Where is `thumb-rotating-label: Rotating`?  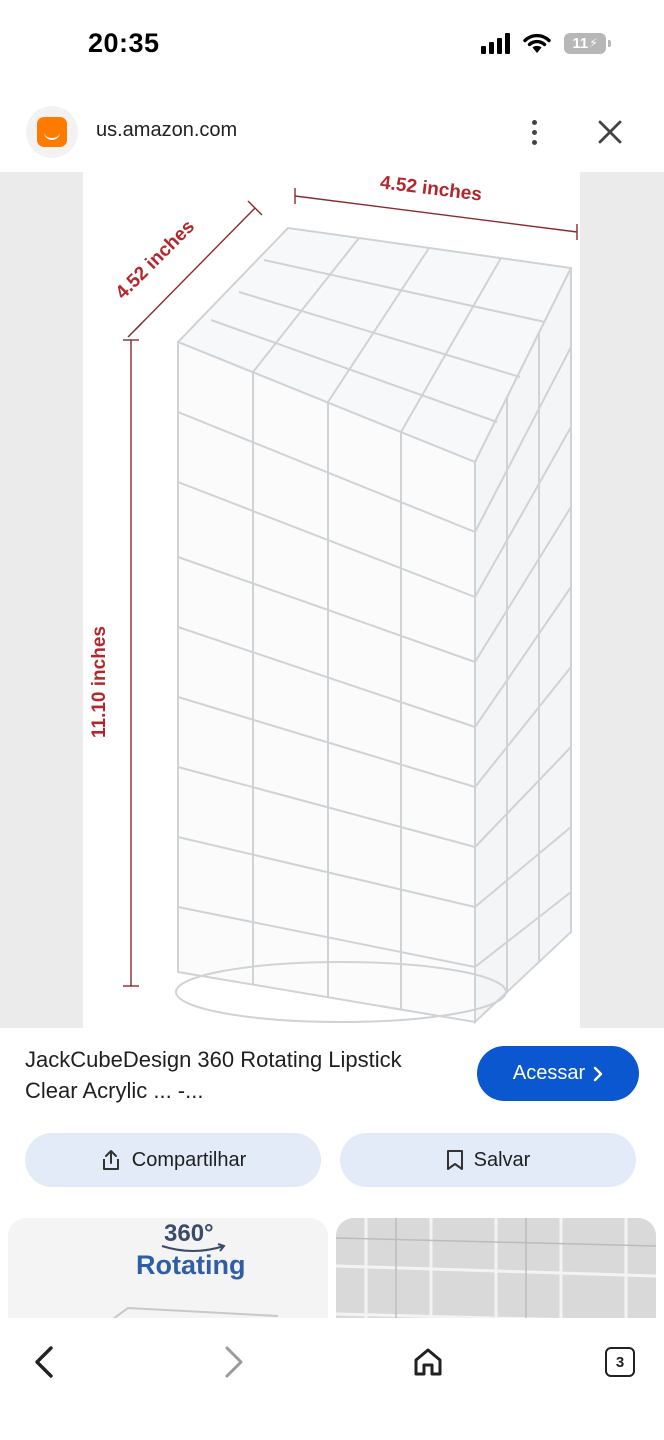 thumb-rotating-label: Rotating is located at coordinates (191, 1265).